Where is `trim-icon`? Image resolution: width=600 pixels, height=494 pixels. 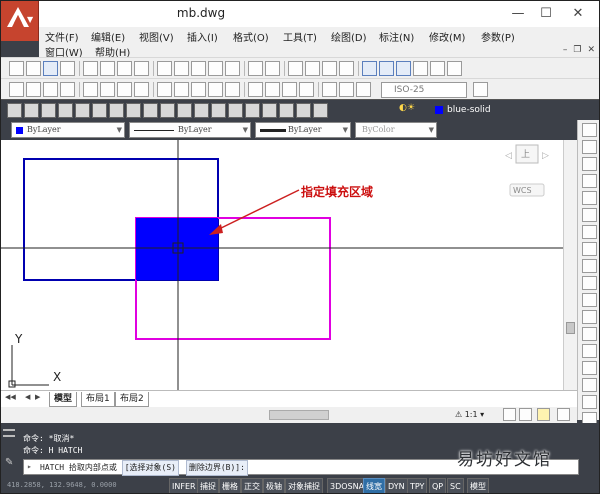
trim-icon is located at coordinates (589, 283).